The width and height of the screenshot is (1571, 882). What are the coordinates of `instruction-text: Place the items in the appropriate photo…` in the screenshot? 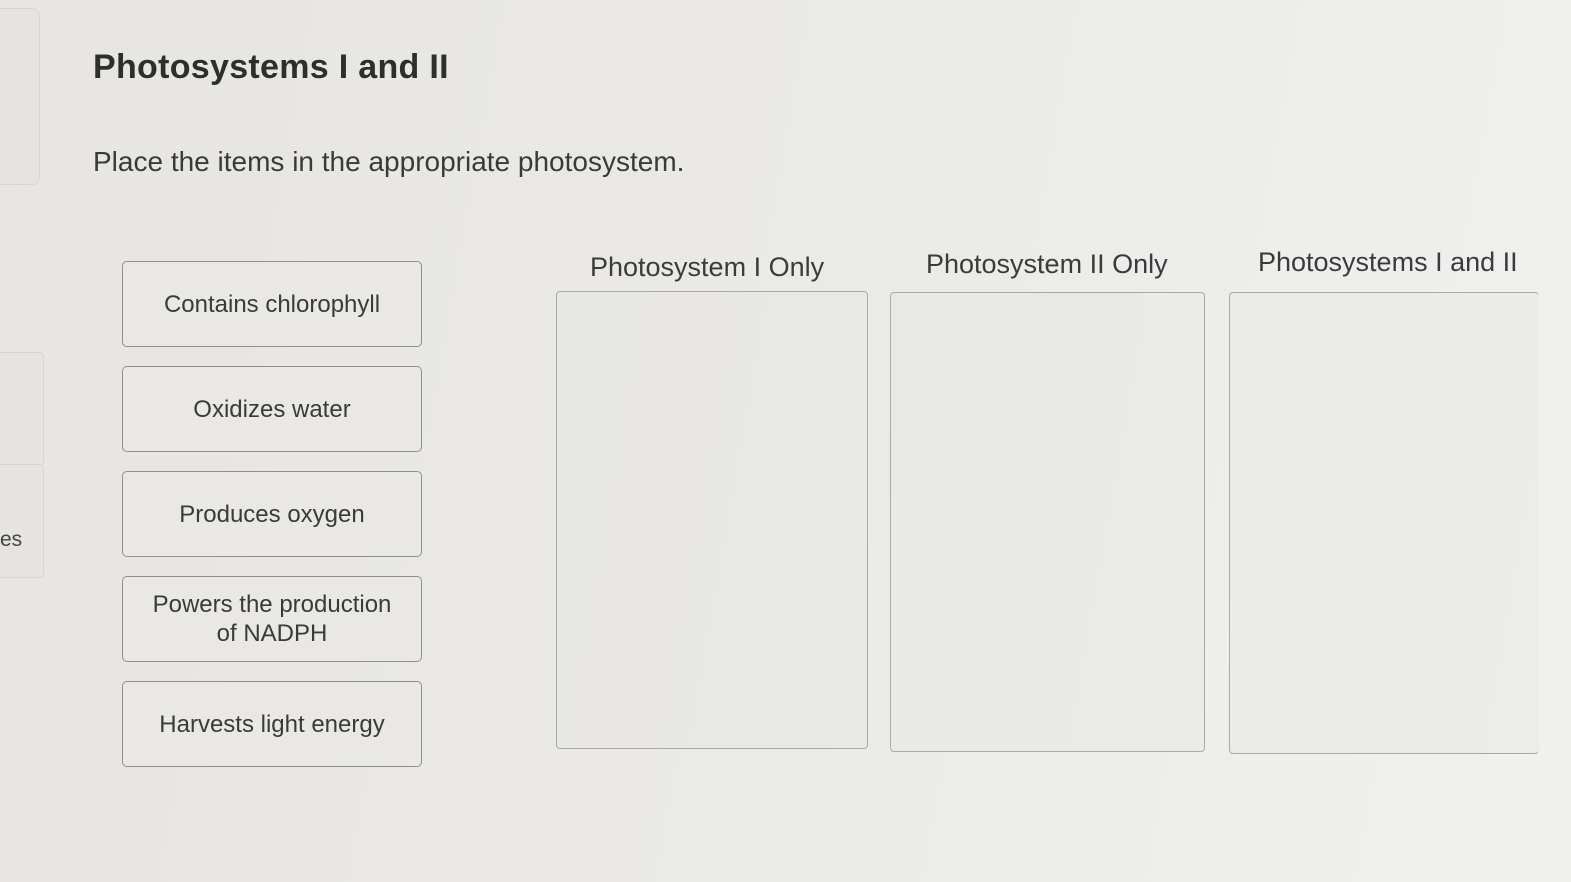 It's located at (389, 161).